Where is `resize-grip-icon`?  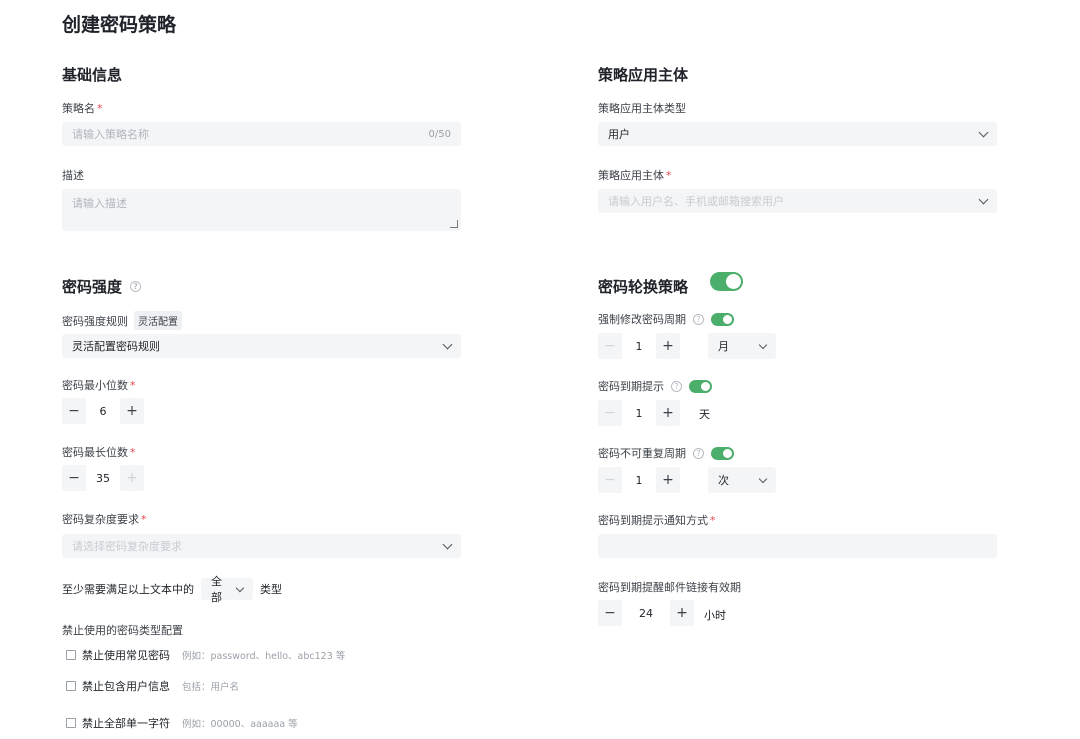 resize-grip-icon is located at coordinates (454, 224).